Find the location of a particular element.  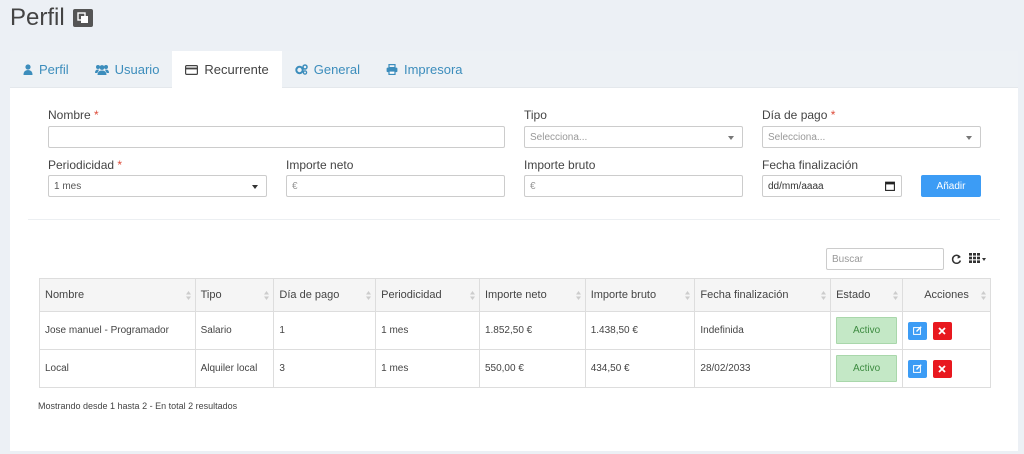

cell-nombre: Jose manuel - Programador is located at coordinates (117, 330).